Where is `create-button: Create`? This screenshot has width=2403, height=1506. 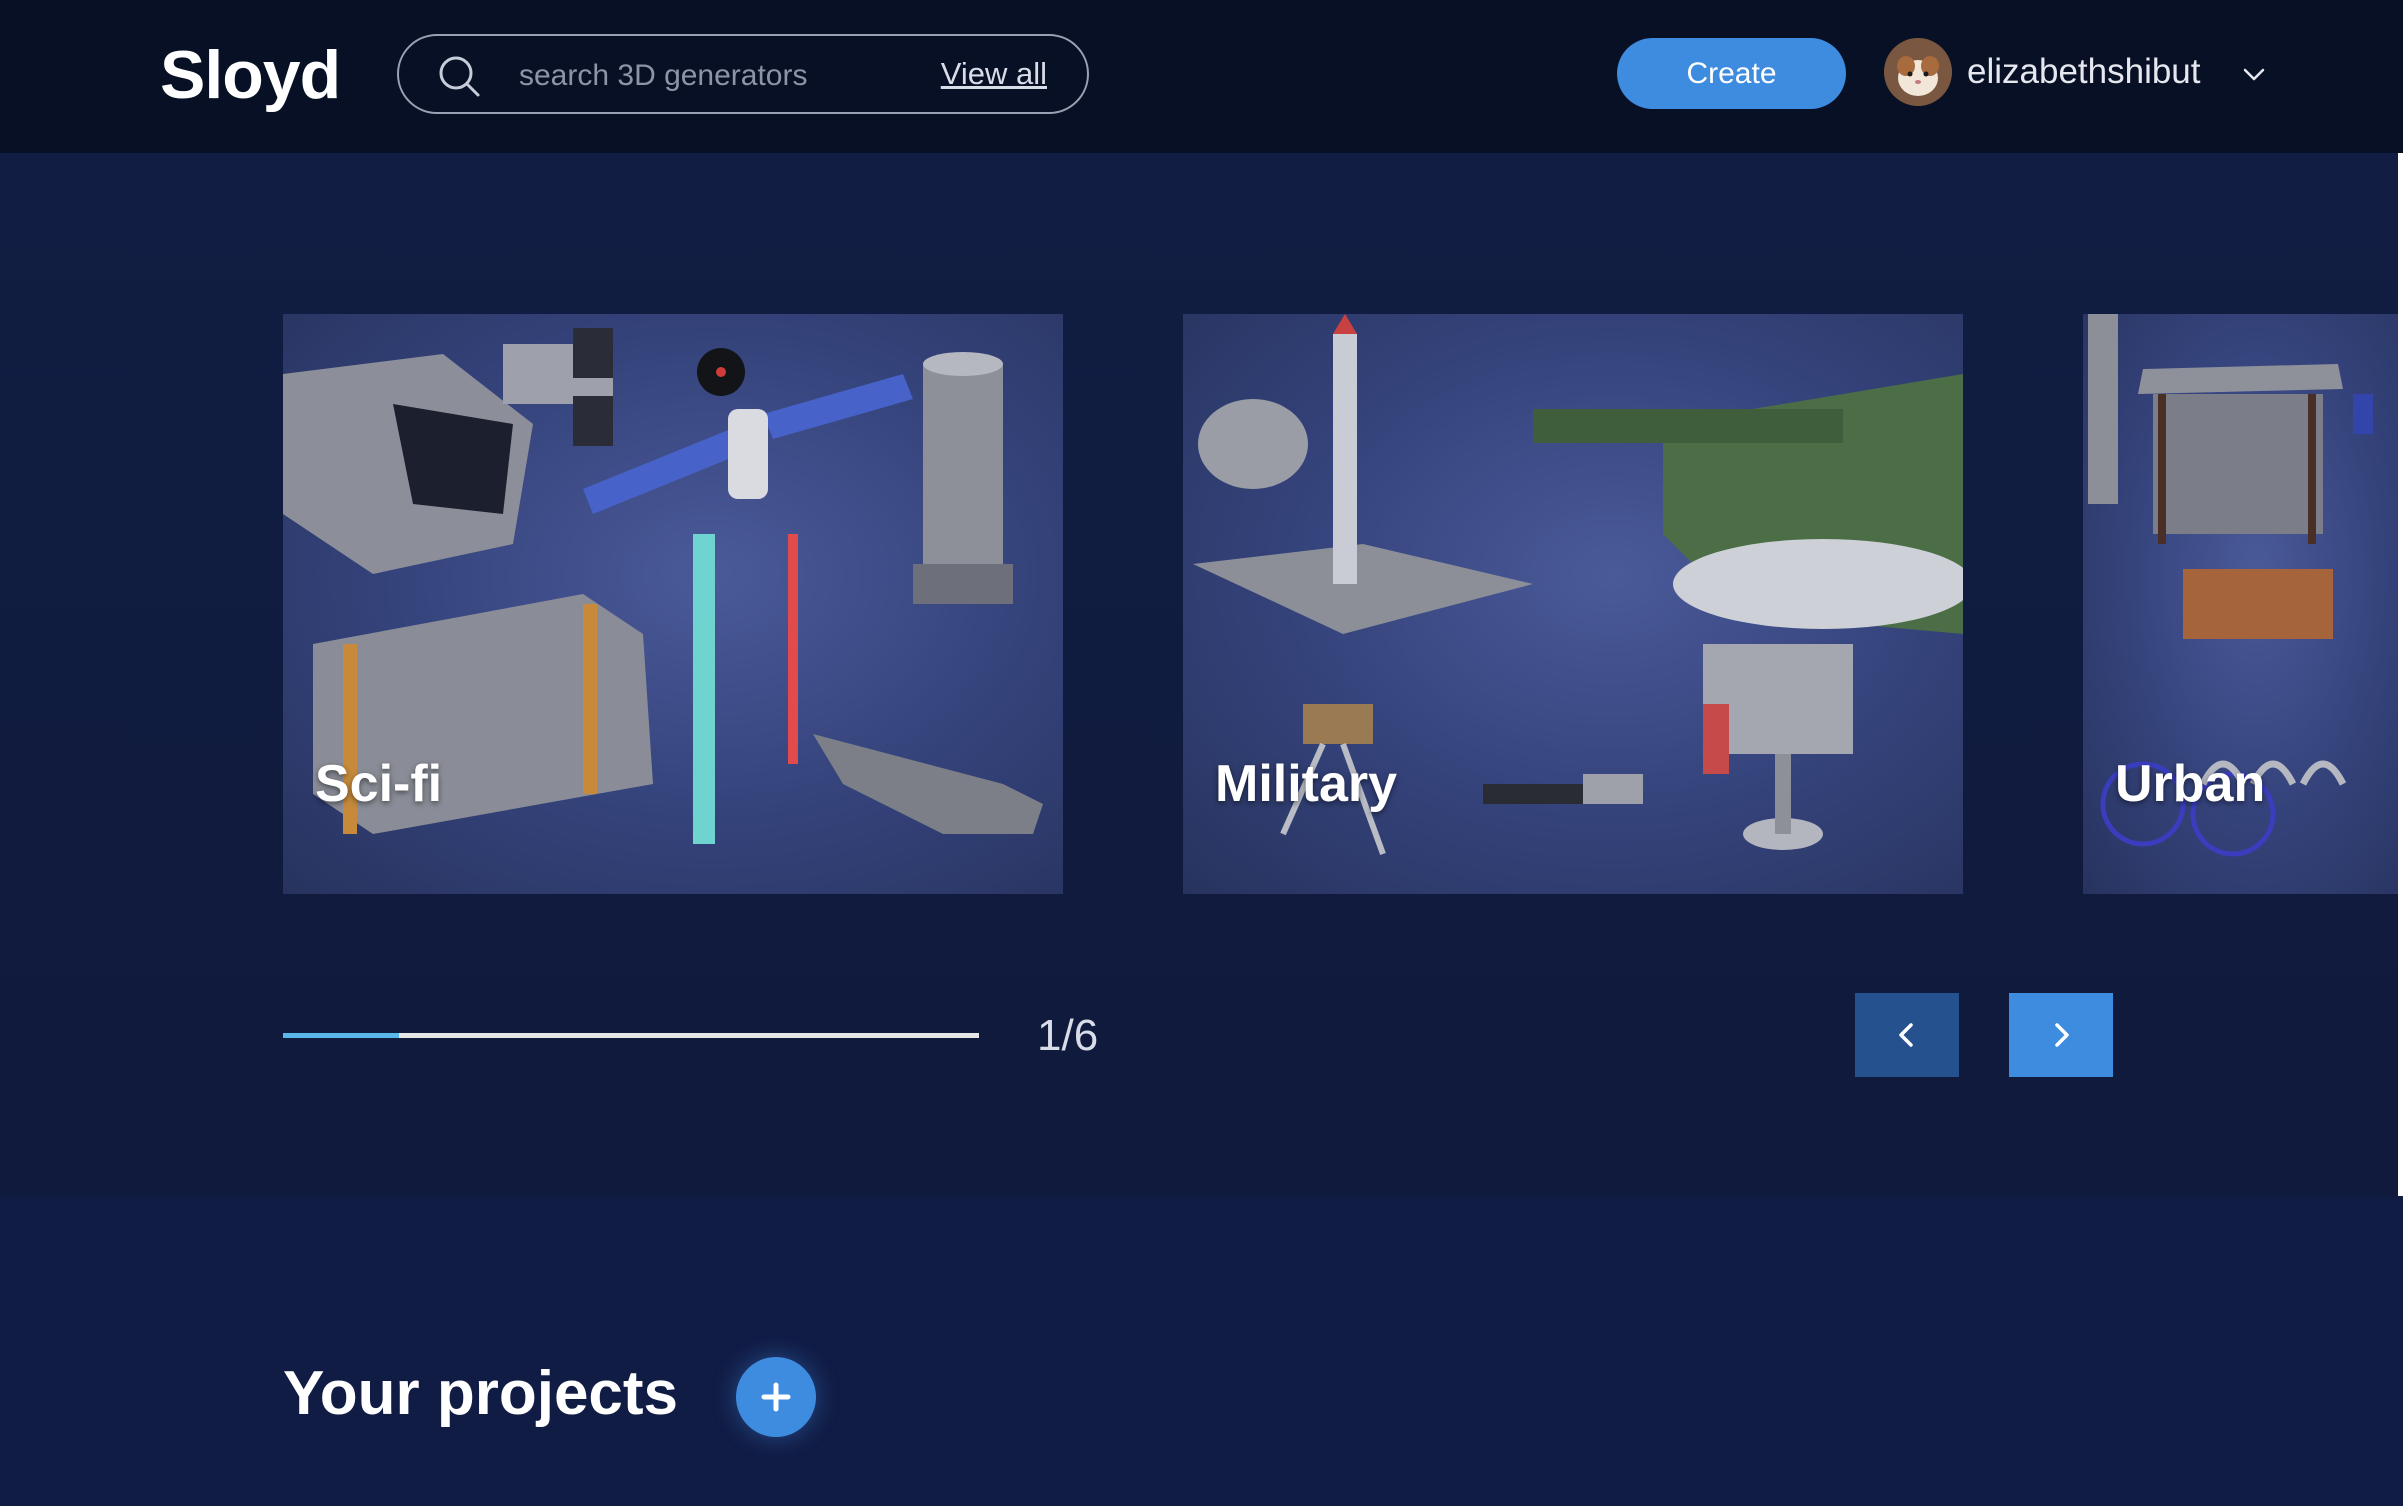 create-button: Create is located at coordinates (1731, 73).